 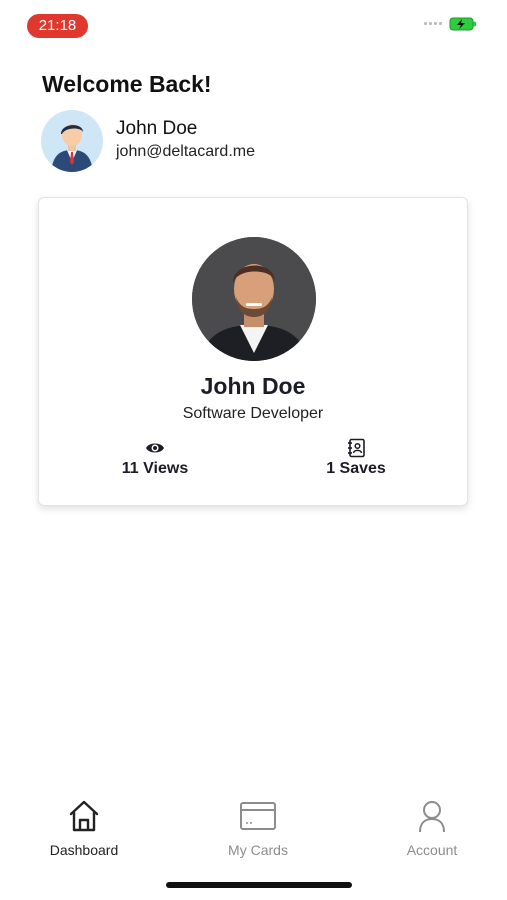 I want to click on nav-my-cards: My Cards, so click(x=258, y=828).